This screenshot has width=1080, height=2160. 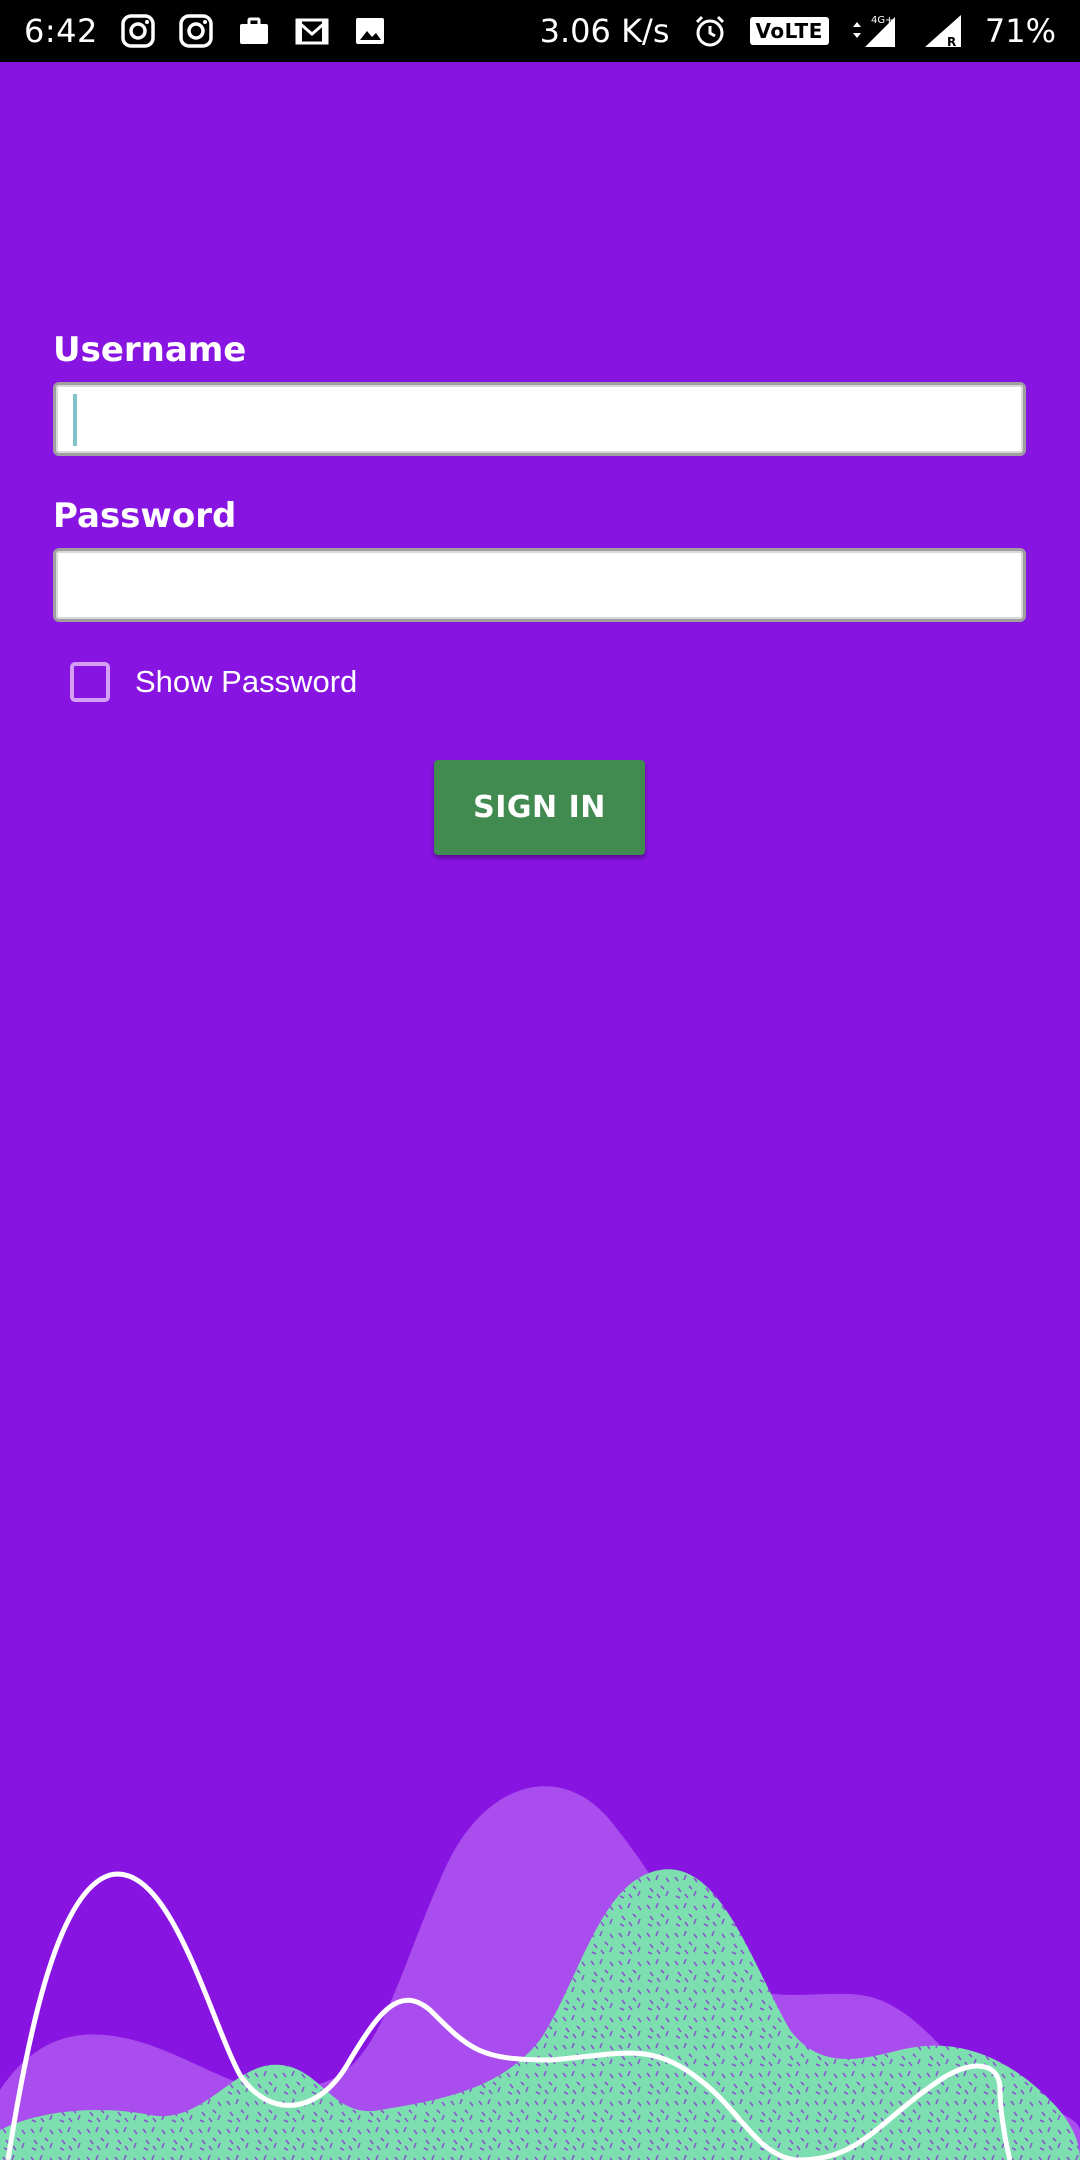 I want to click on status-left: 6:42, so click(x=206, y=31).